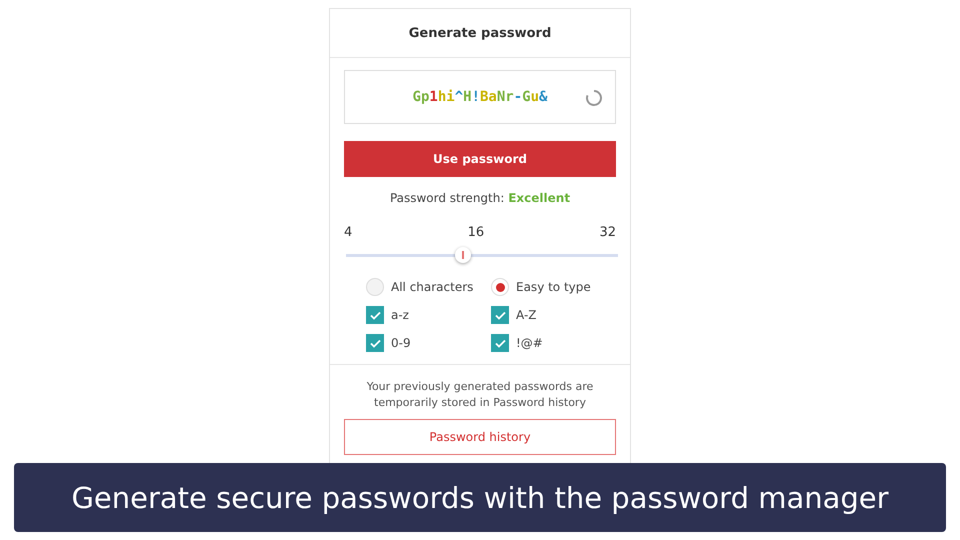 This screenshot has height=540, width=960. Describe the element at coordinates (480, 497) in the screenshot. I see `caption-banner: Generate secure passwords with the password manager` at that location.